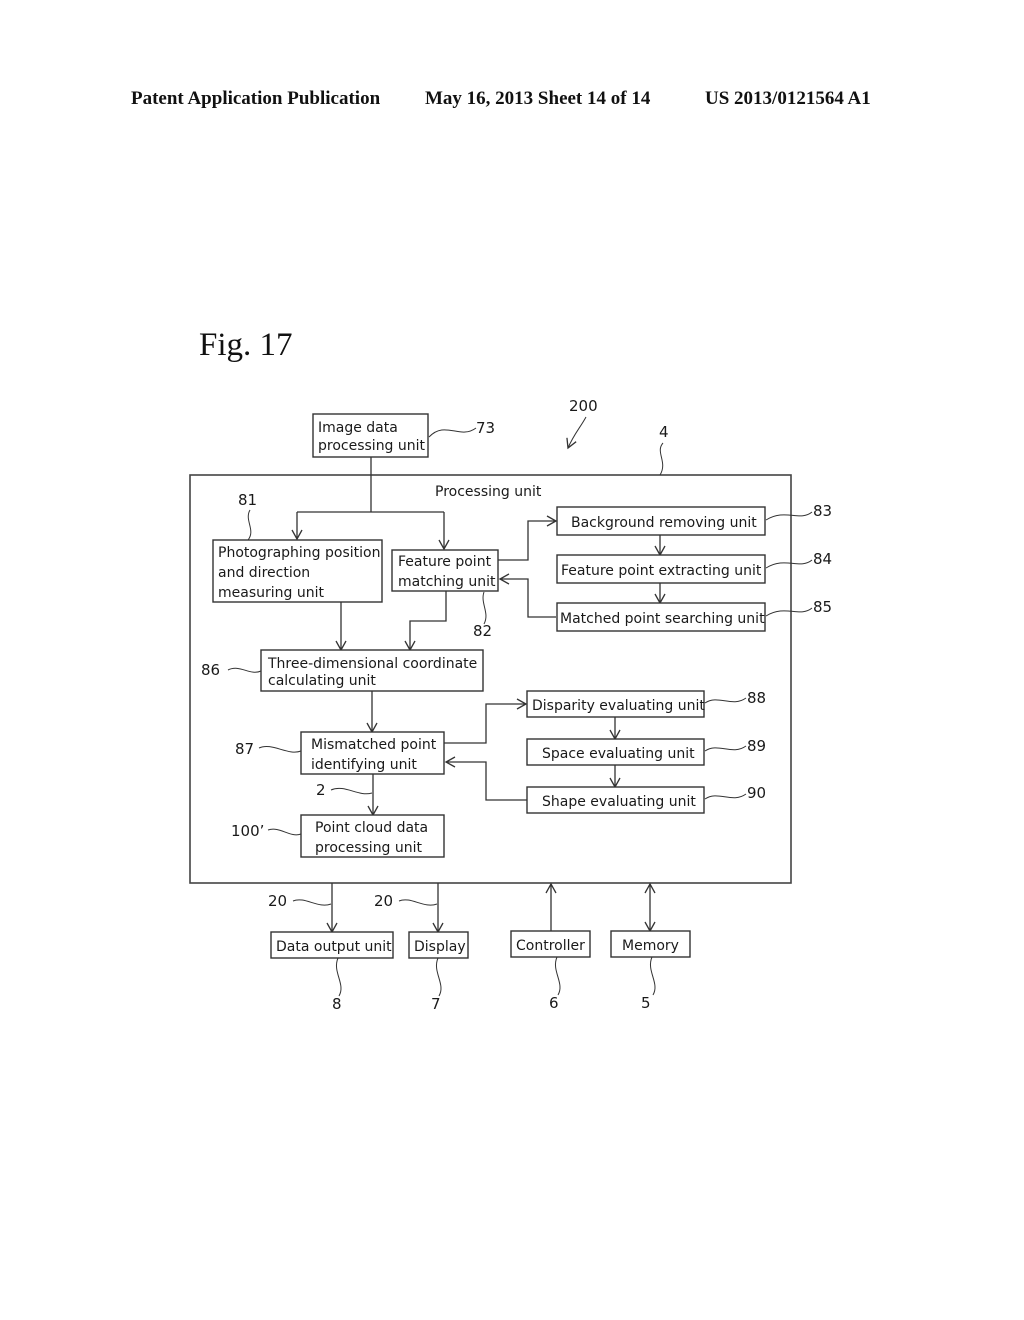 This screenshot has height=1320, width=1024. What do you see at coordinates (822, 559) in the screenshot?
I see `feature-extracting-ref: 84` at bounding box center [822, 559].